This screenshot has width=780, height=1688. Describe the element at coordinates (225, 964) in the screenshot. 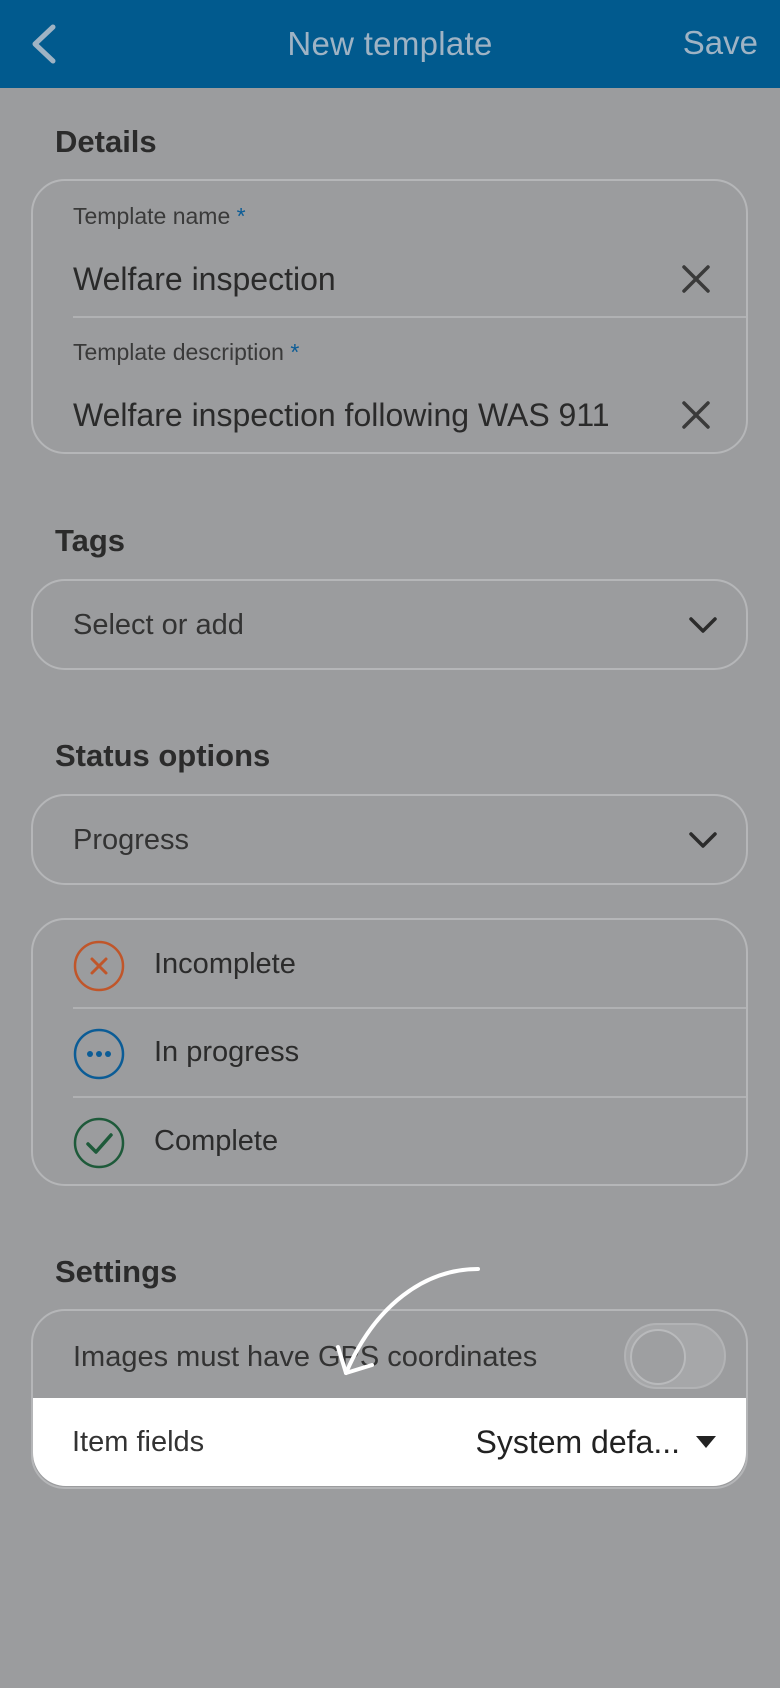

I see `status-label-incomplete: Incomplete` at that location.